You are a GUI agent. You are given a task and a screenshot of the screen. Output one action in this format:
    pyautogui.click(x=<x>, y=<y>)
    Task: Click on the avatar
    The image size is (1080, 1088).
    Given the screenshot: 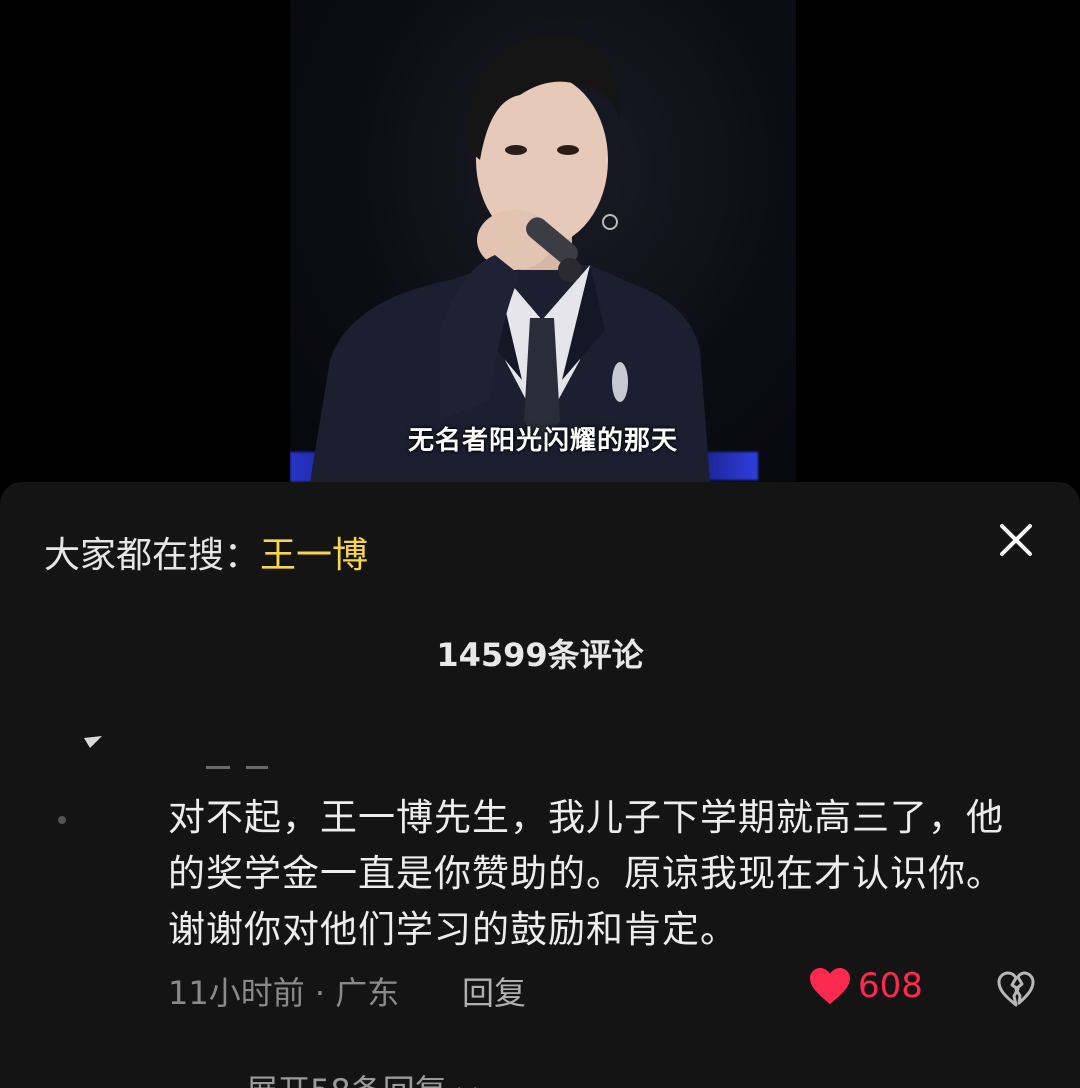 What is the action you would take?
    pyautogui.click(x=95, y=742)
    